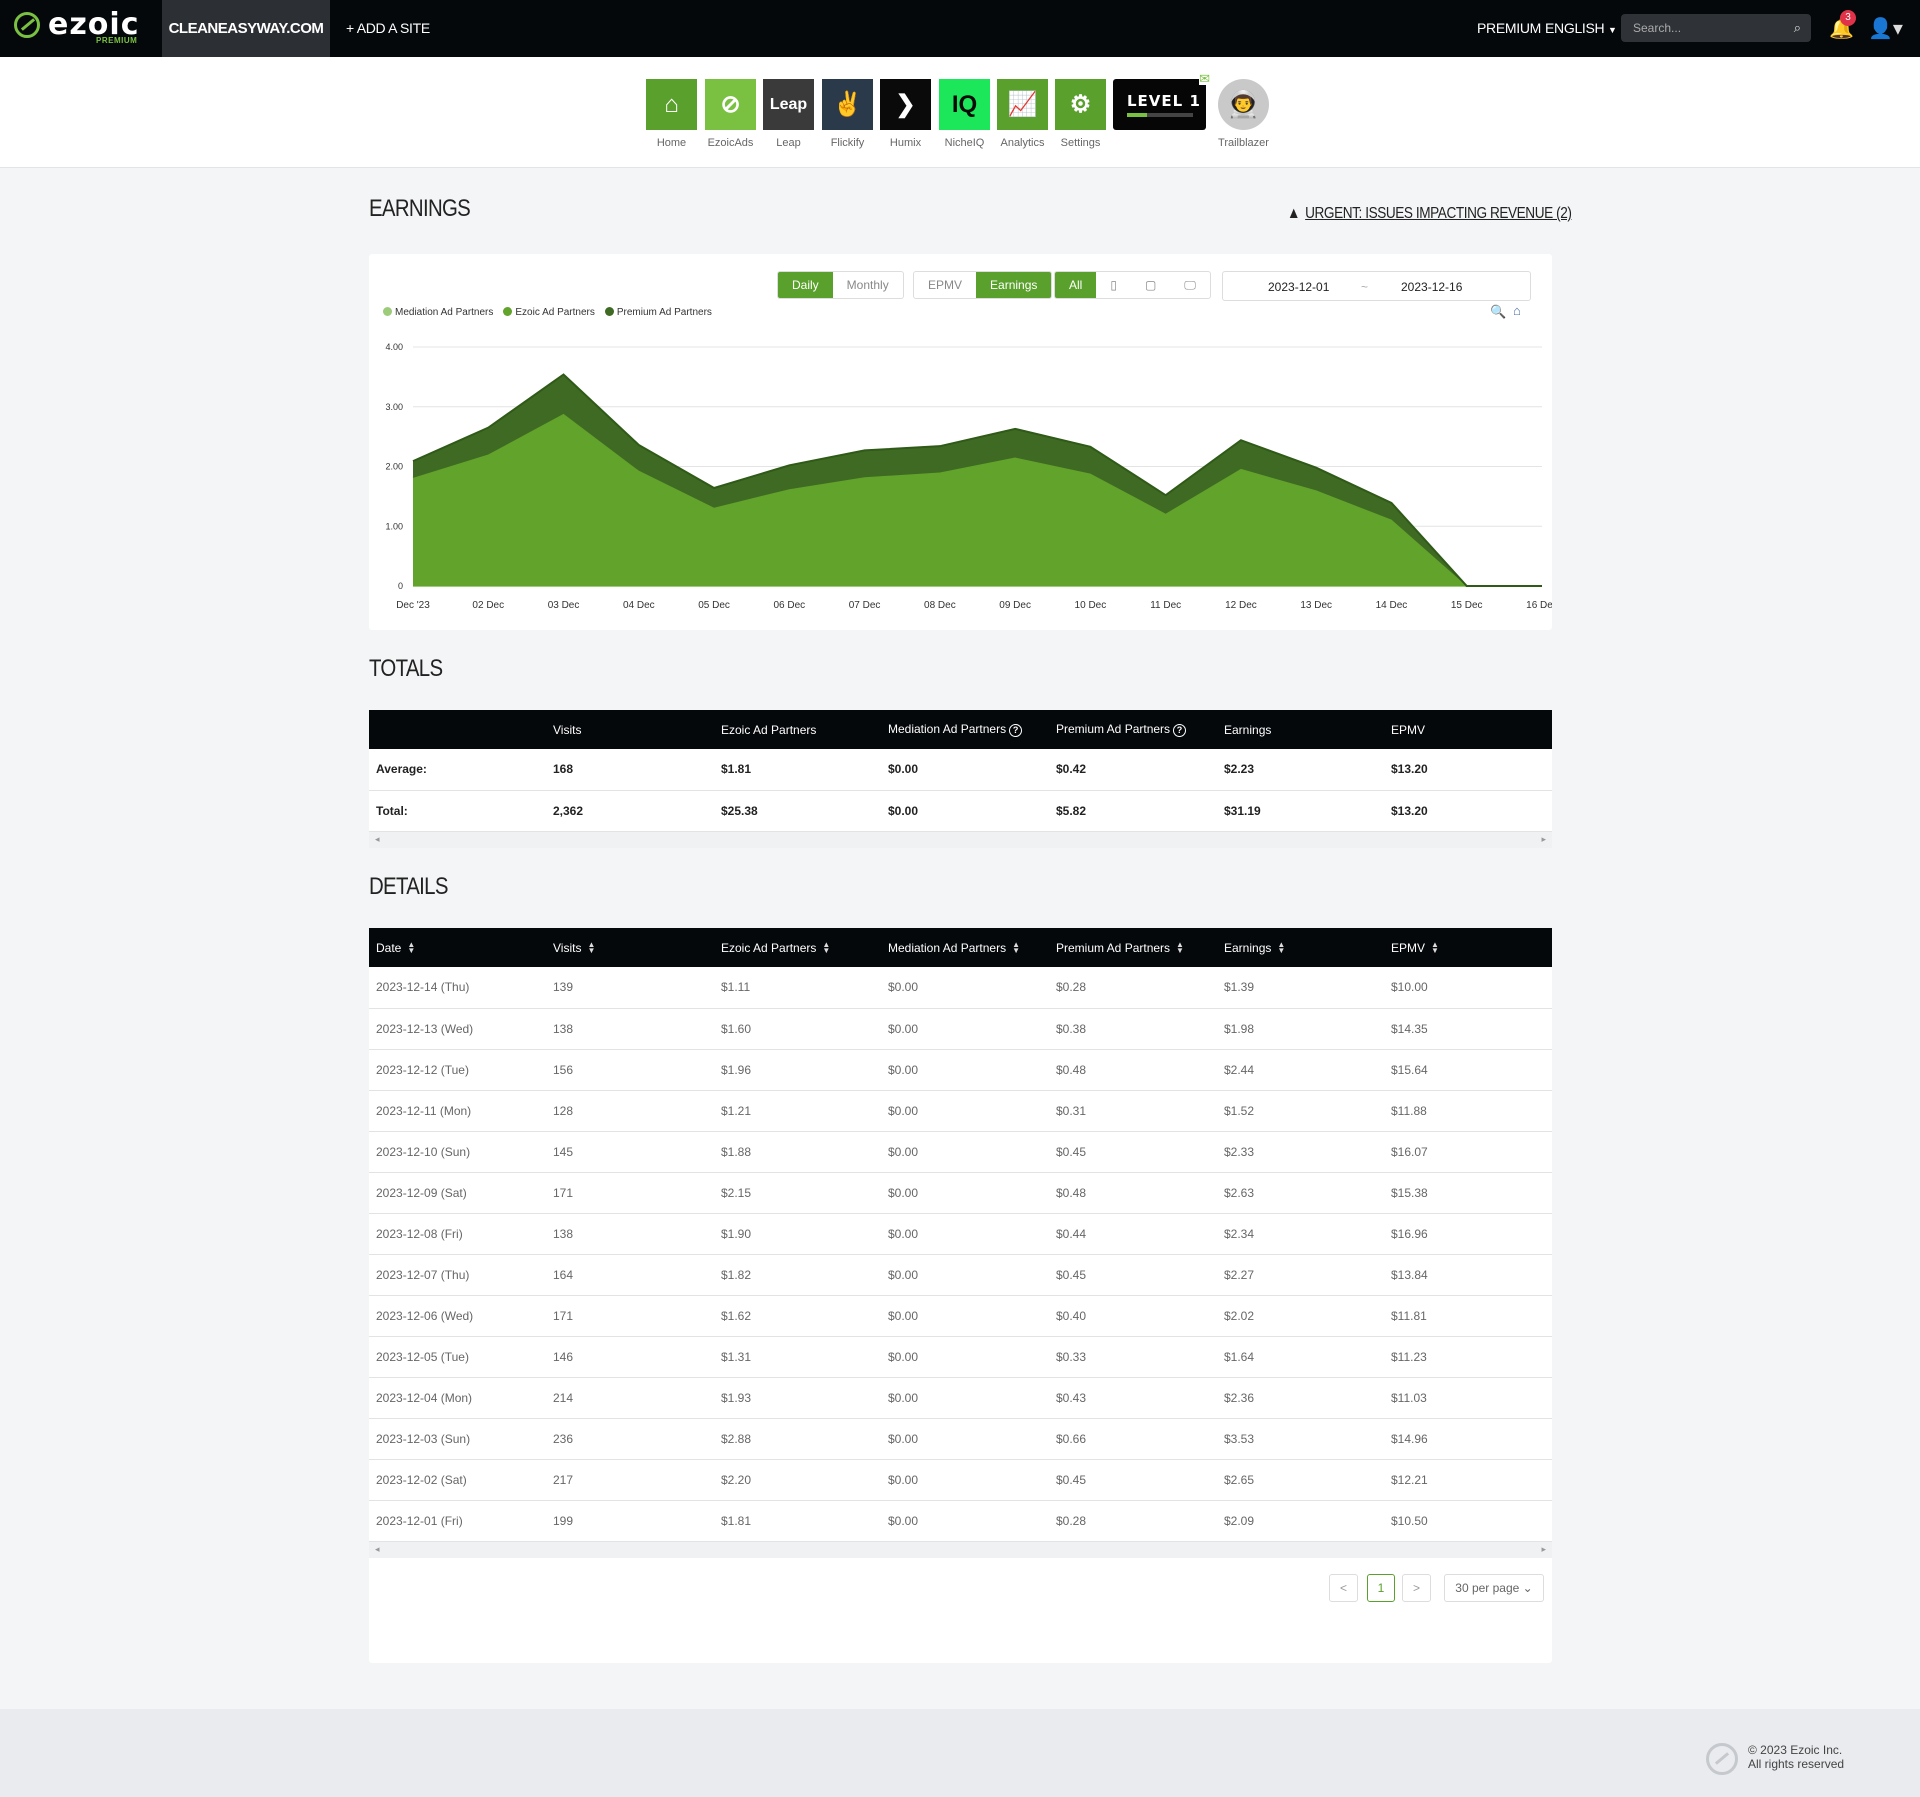  I want to click on next-page-button: >, so click(1416, 1588).